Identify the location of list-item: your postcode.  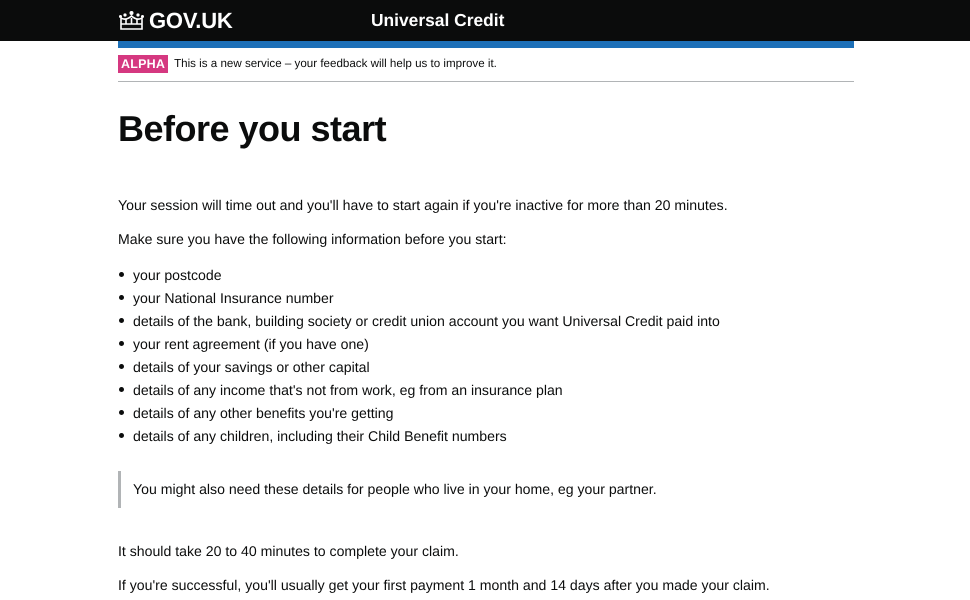
(177, 275).